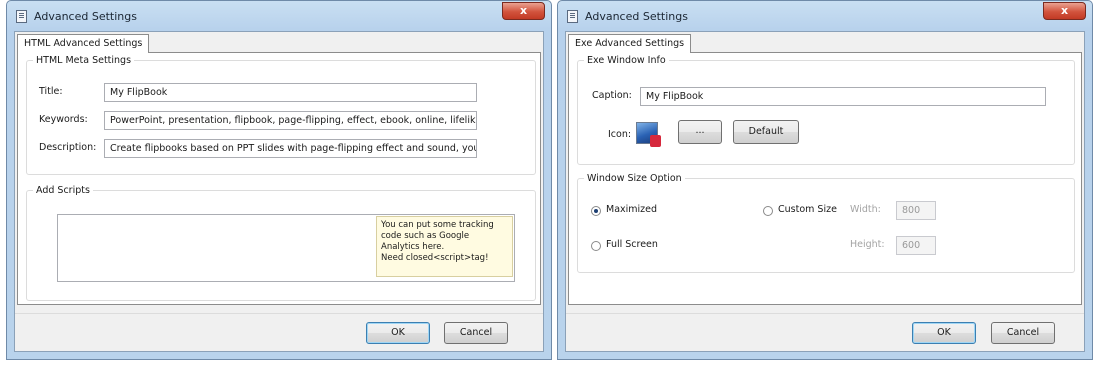 The image size is (1096, 369). What do you see at coordinates (648, 134) in the screenshot?
I see `flipbook-app-icon` at bounding box center [648, 134].